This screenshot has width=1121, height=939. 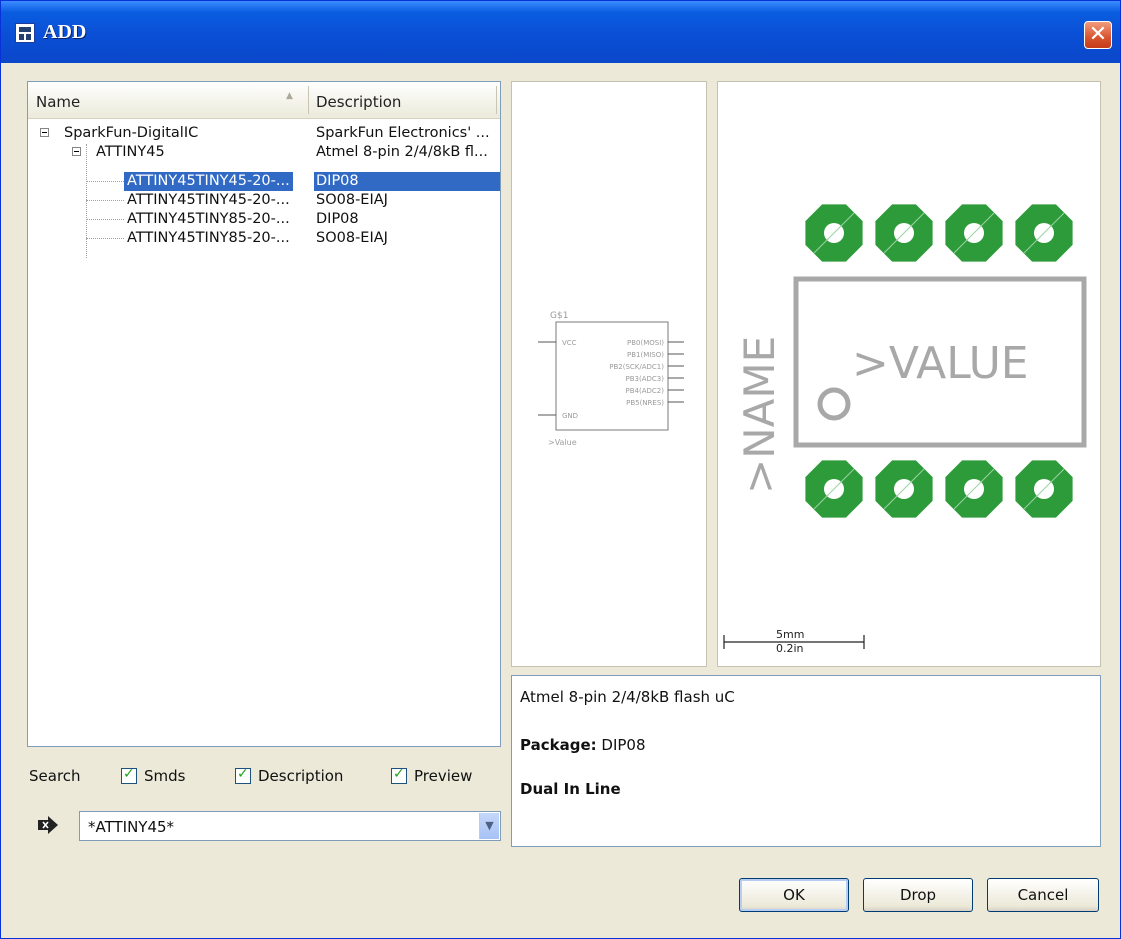 I want to click on preview-label: Preview, so click(x=443, y=776).